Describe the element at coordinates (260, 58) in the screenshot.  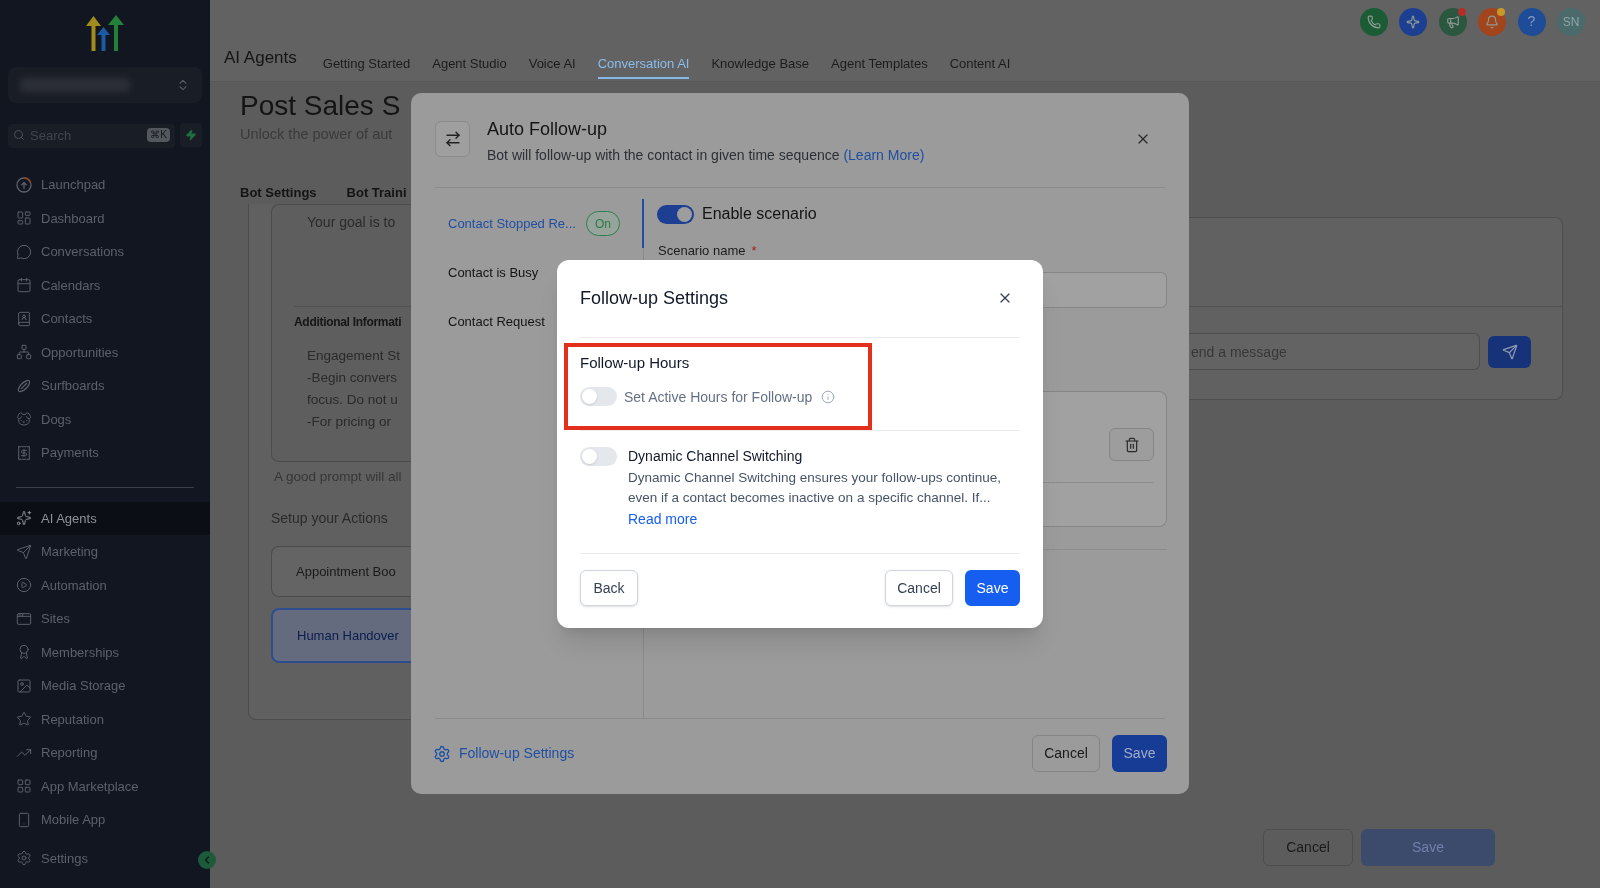
I see `app-title: AI Agents` at that location.